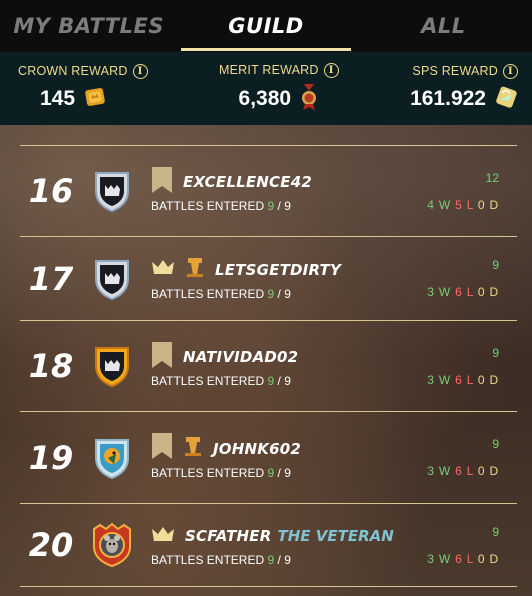 This screenshot has height=596, width=532. I want to click on player-title: THE VETERAN, so click(335, 536).